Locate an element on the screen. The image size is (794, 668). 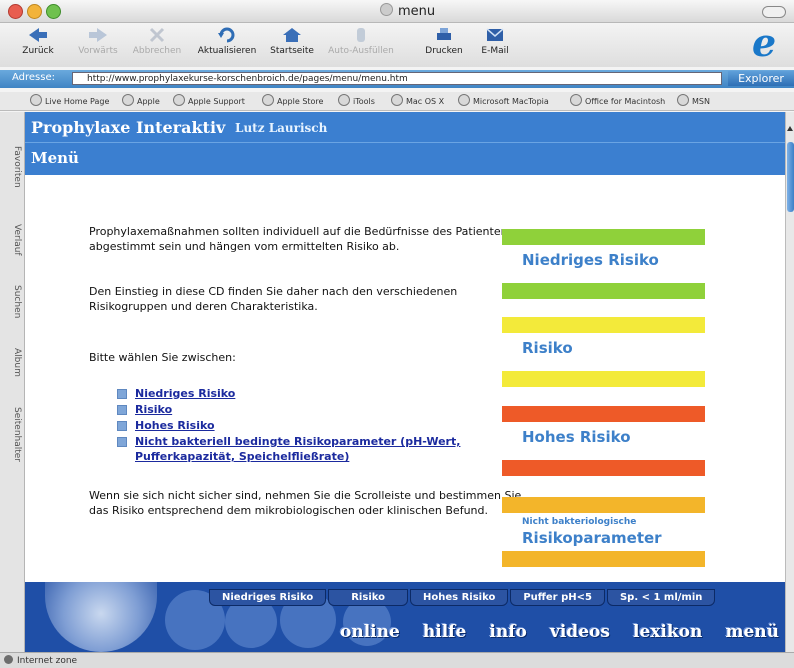
refresh-button: Aktualisieren is located at coordinates (227, 46).